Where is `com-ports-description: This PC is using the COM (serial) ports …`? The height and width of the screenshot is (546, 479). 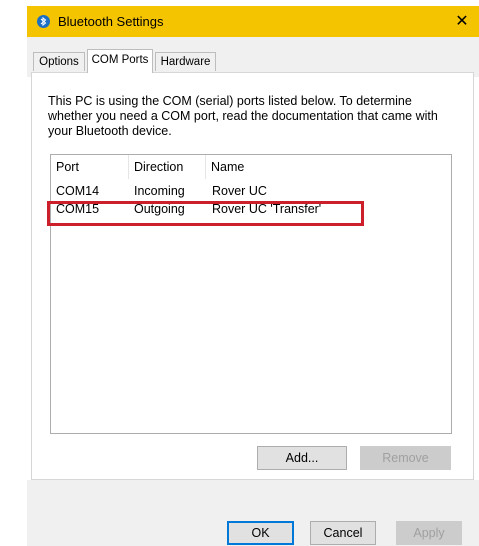 com-ports-description: This PC is using the COM (serial) ports … is located at coordinates (243, 116).